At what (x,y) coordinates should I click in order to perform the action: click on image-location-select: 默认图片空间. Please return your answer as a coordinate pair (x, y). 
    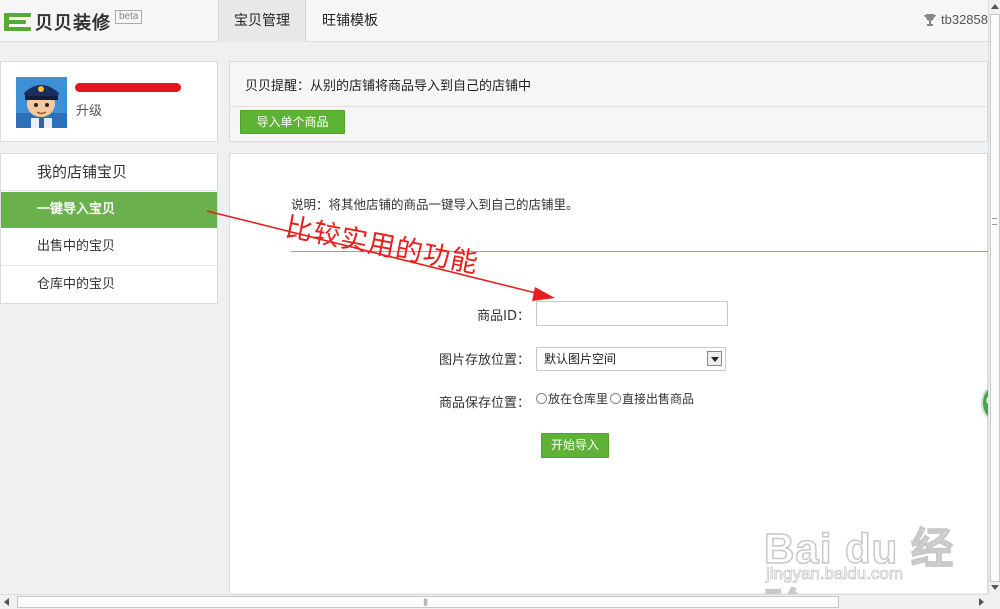
    Looking at the image, I should click on (631, 359).